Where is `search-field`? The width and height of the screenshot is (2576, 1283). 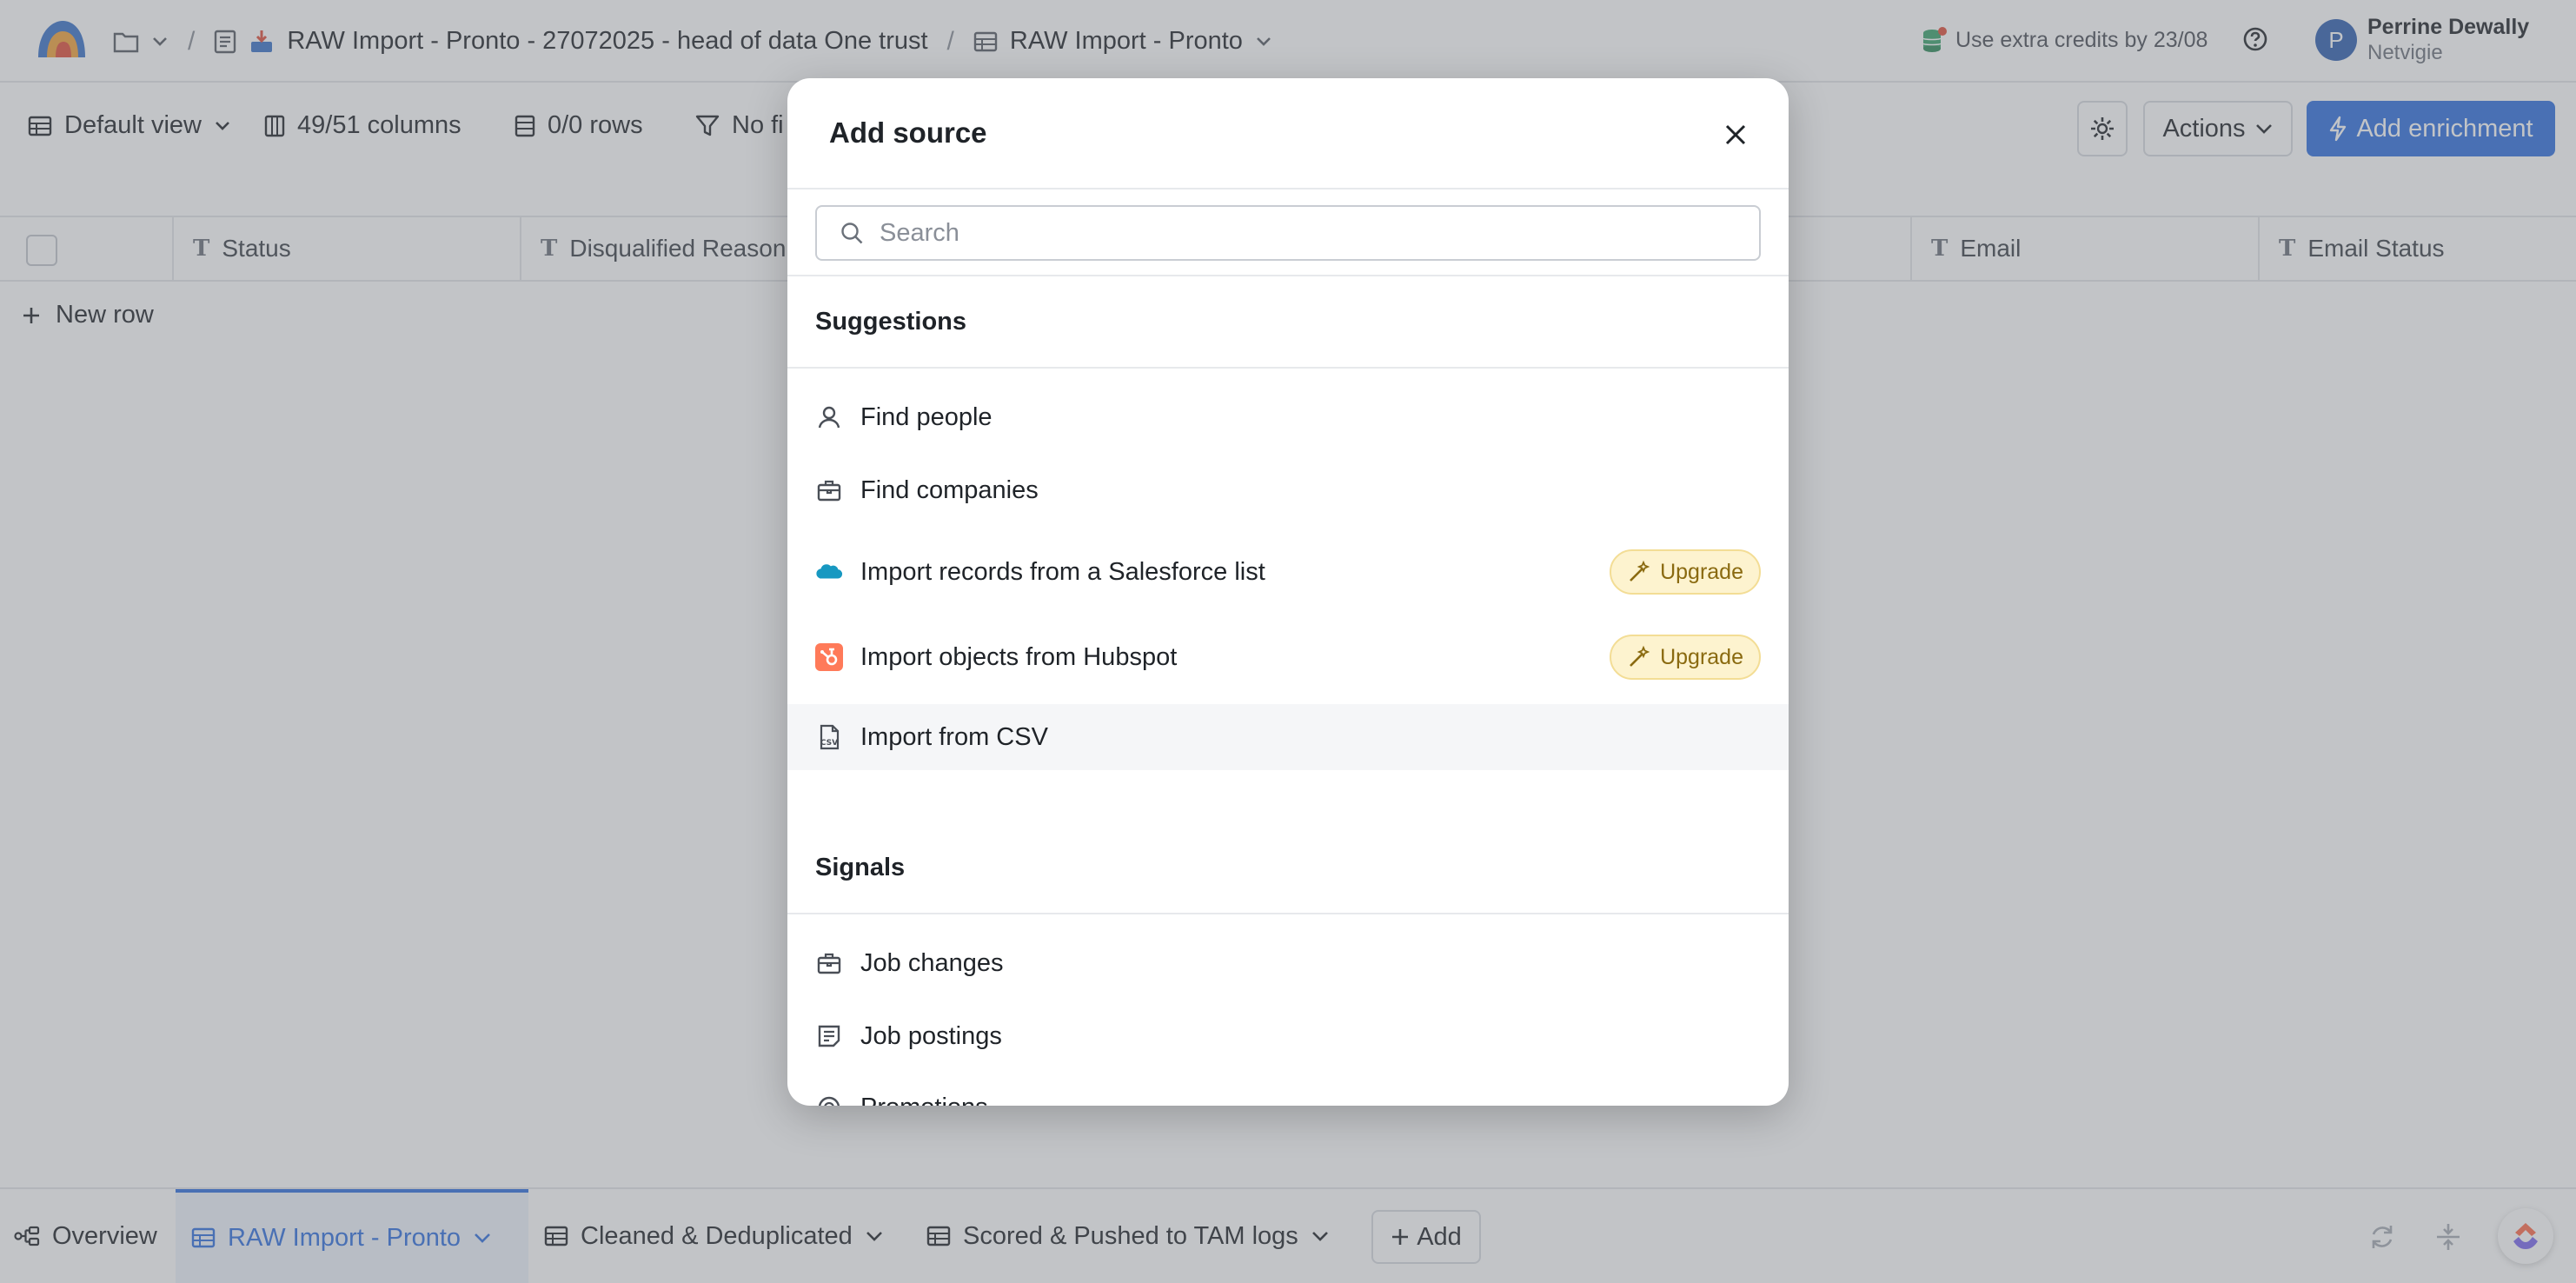 search-field is located at coordinates (1288, 233).